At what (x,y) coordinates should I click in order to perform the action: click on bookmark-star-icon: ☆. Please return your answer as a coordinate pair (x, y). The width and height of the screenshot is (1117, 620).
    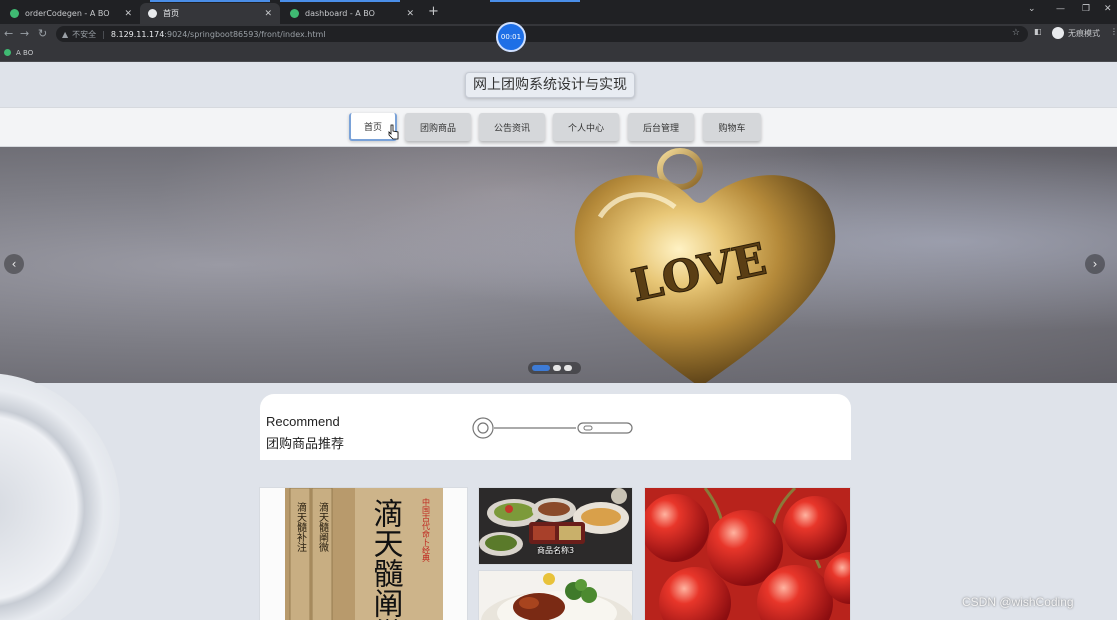
    Looking at the image, I should click on (1016, 33).